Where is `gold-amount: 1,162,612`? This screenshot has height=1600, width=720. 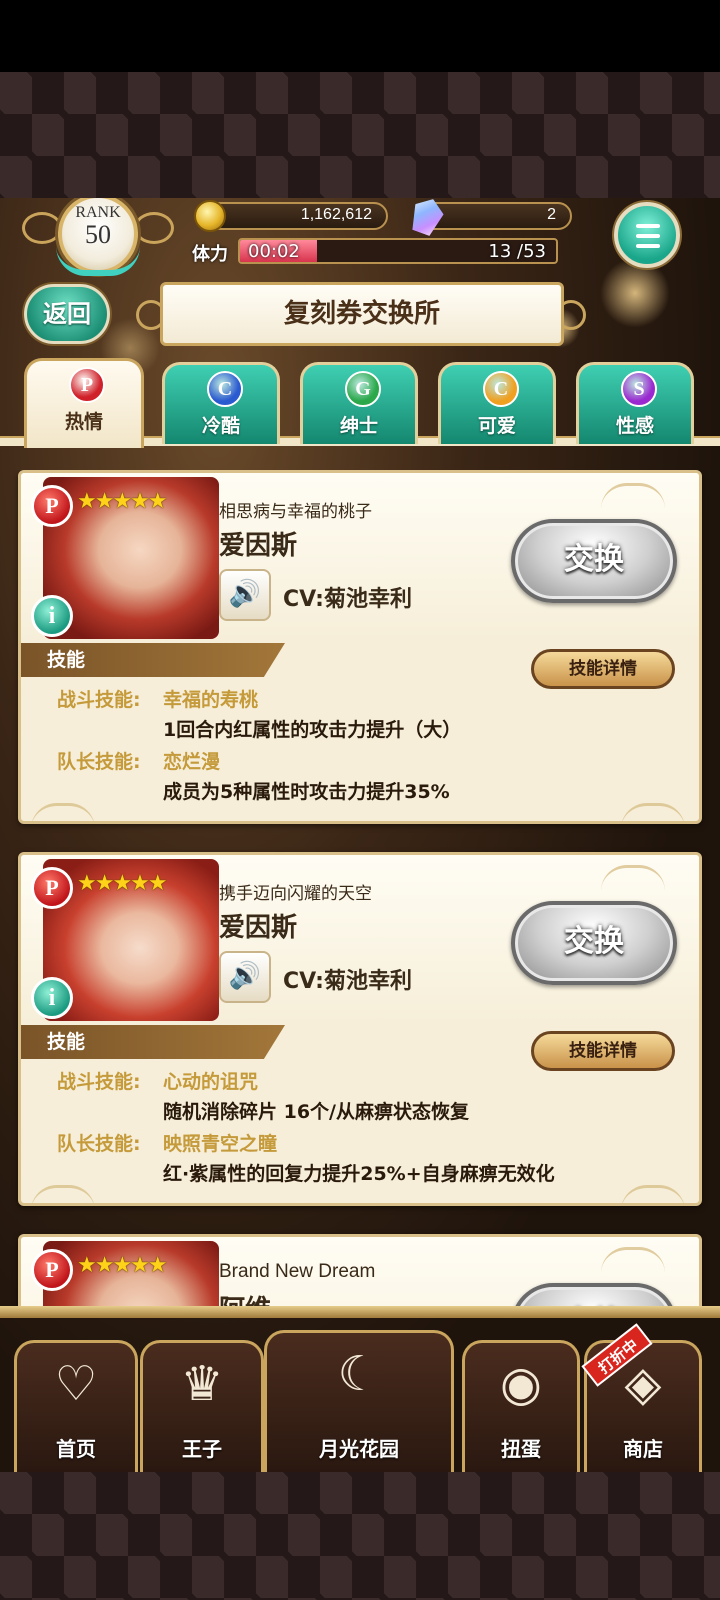
gold-amount: 1,162,612 is located at coordinates (336, 214).